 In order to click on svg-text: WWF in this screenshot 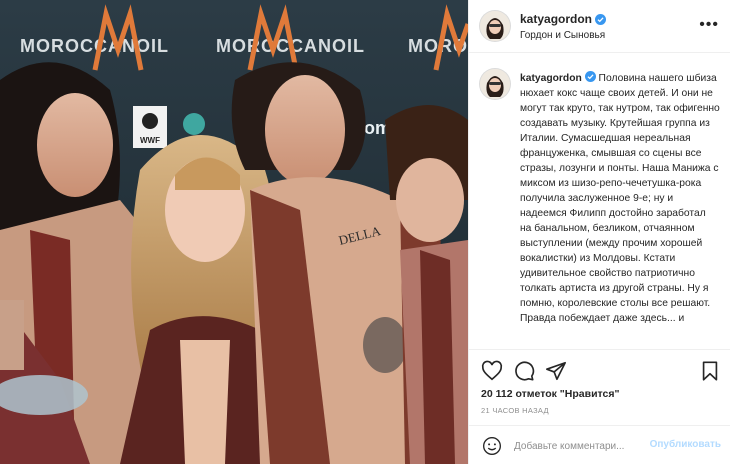, I will do `click(150, 140)`.